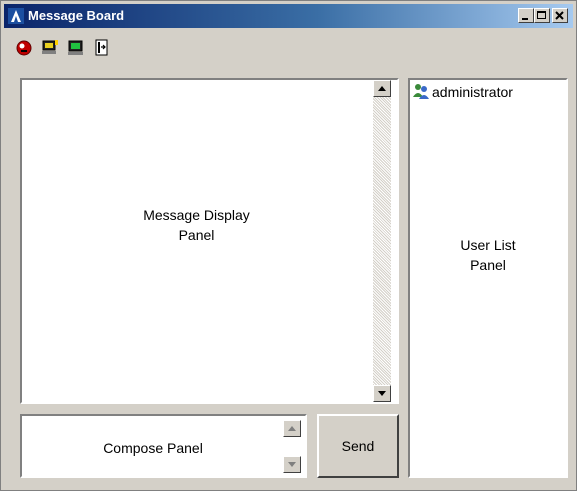 The width and height of the screenshot is (577, 491). I want to click on maximize-icon, so click(541, 15).